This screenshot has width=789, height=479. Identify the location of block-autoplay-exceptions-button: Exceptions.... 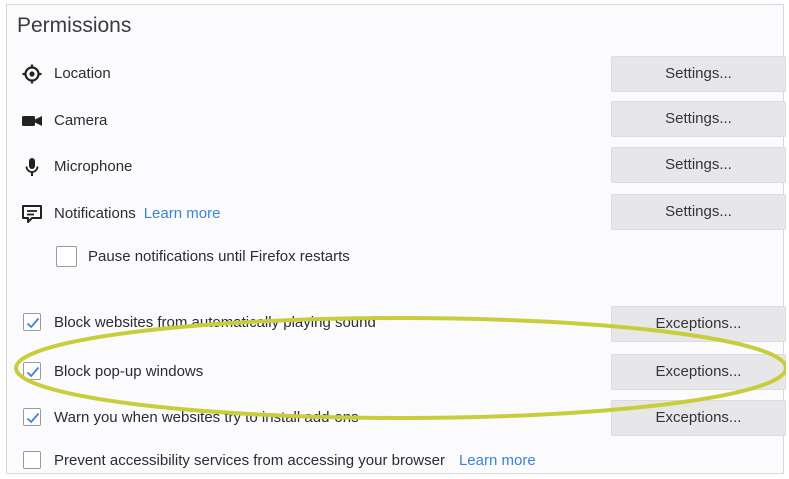
(698, 324).